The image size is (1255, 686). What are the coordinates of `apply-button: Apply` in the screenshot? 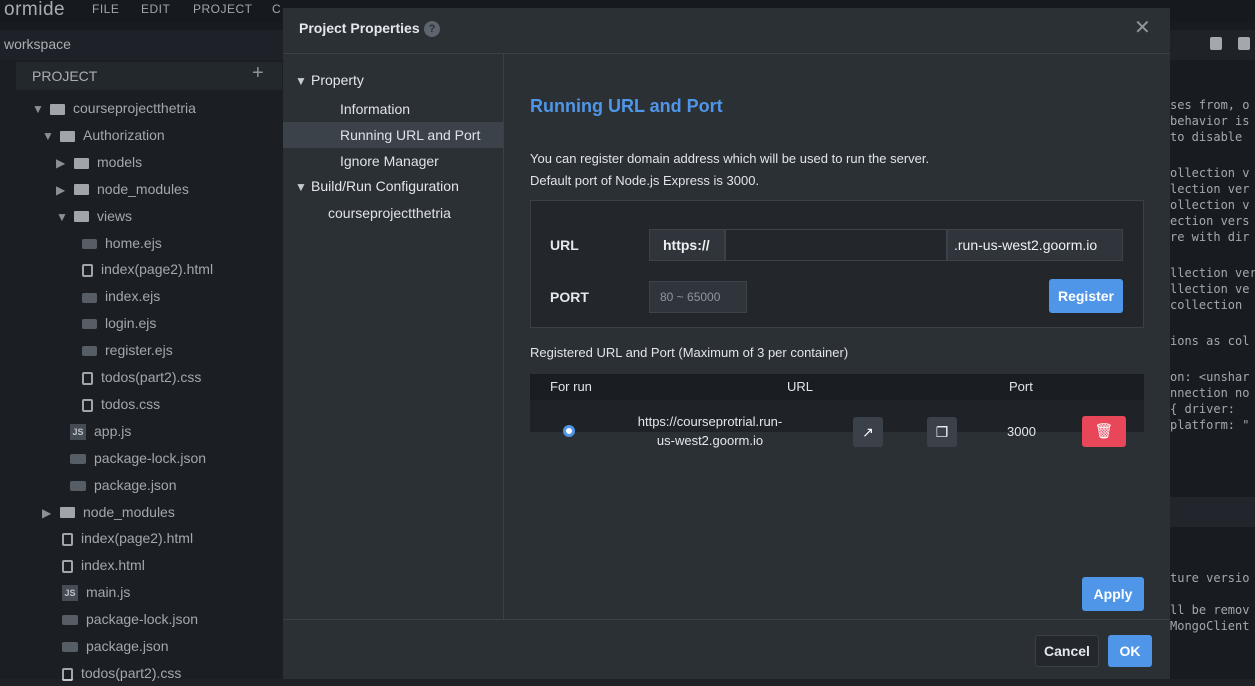 It's located at (1113, 594).